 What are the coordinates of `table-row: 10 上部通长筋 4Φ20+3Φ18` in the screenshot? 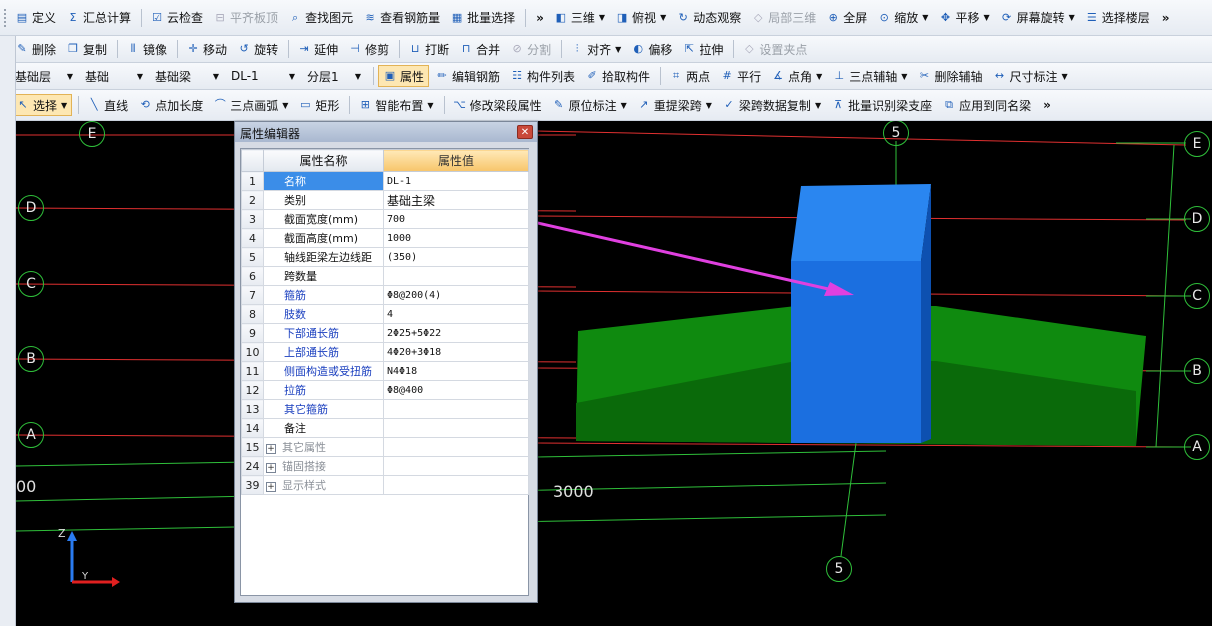 It's located at (385, 352).